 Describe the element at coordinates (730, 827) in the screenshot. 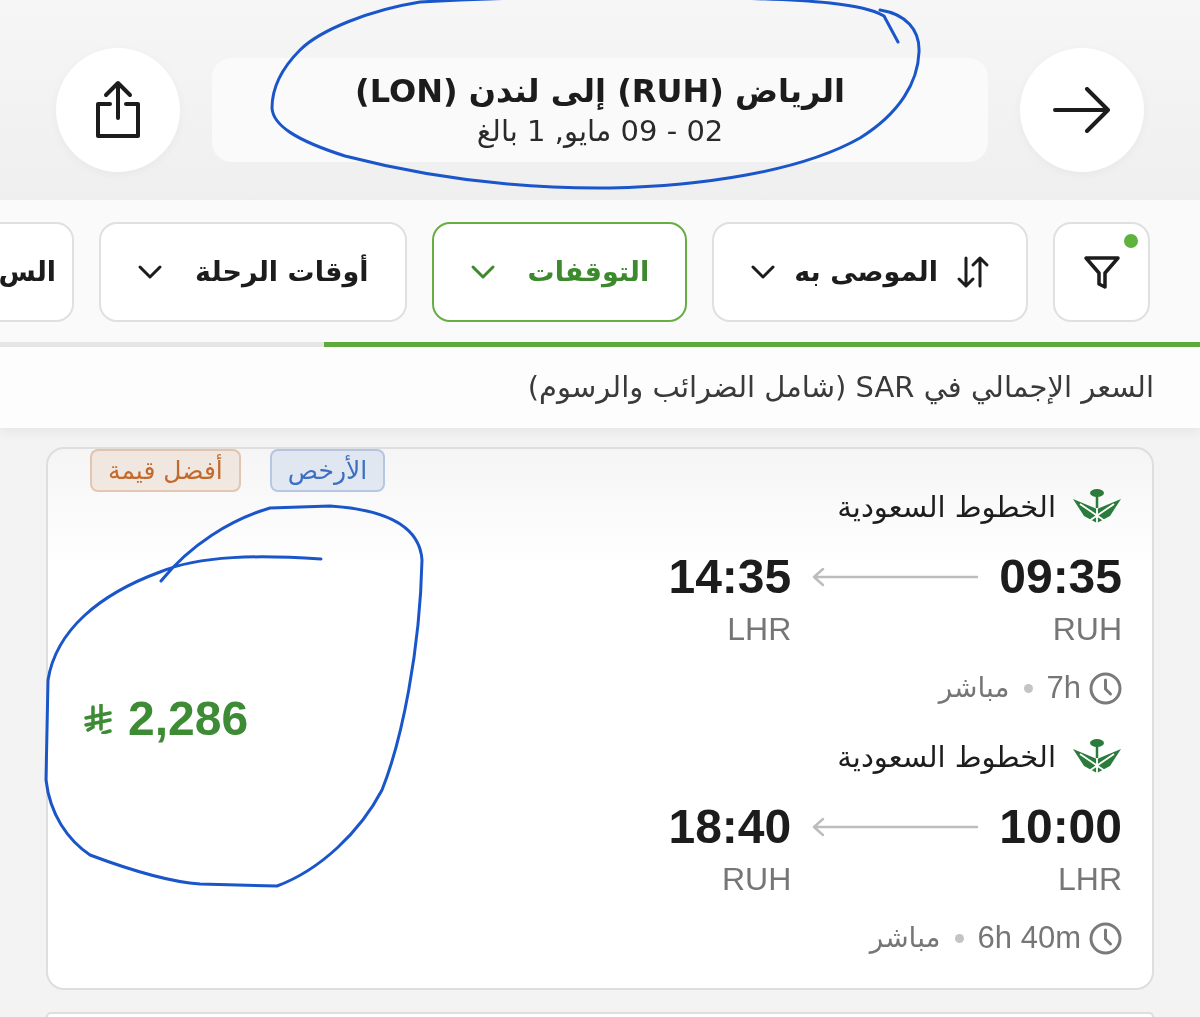

I see `arrival-time: 18:40` at that location.